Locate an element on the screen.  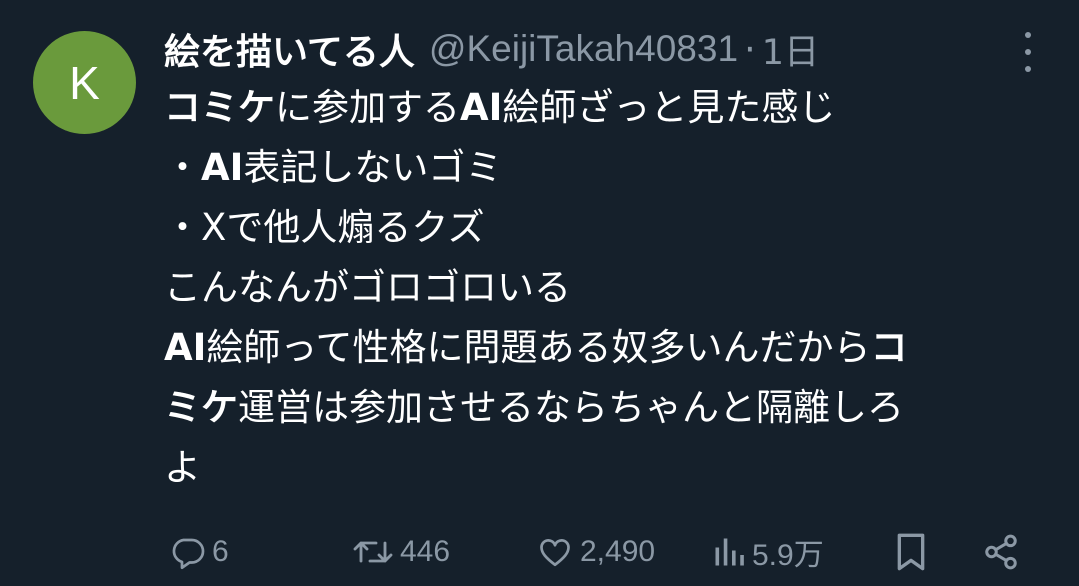
display-name: 絵を描いてる人 is located at coordinates (289, 49).